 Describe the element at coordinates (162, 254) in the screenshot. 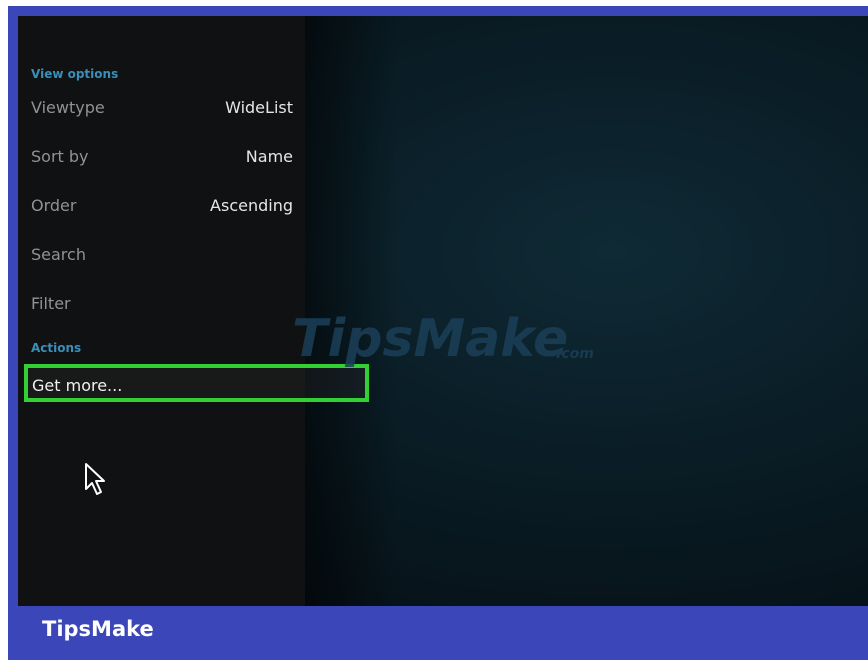

I see `option-search: Search` at that location.